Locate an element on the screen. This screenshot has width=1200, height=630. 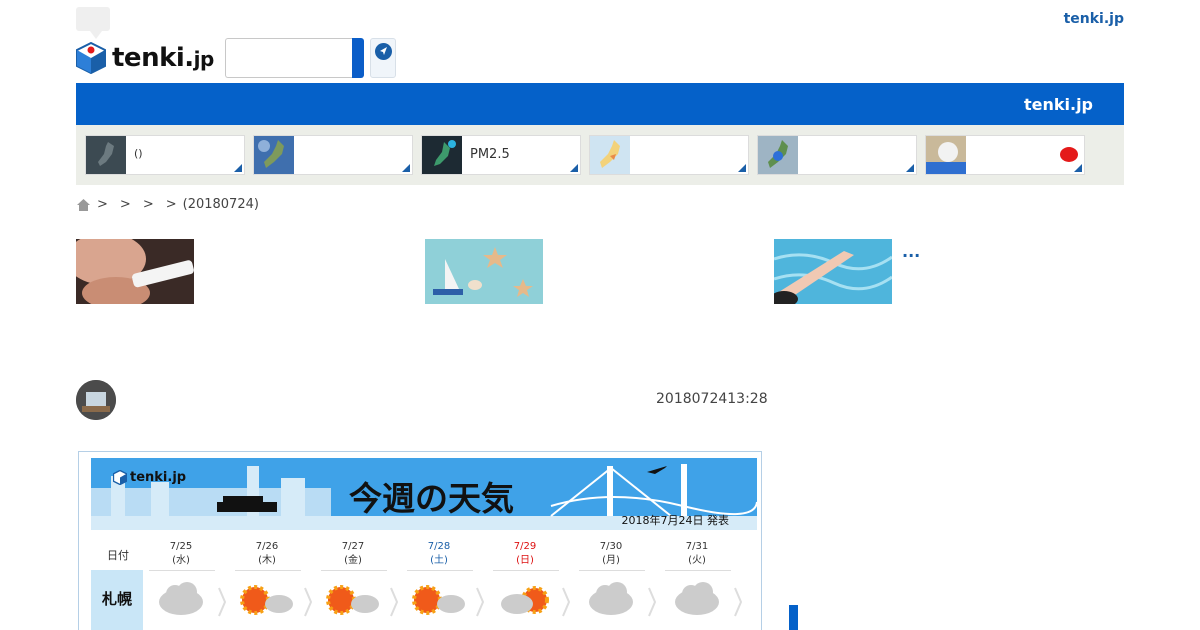
top-site-link: tenki.jp is located at coordinates (1094, 19).